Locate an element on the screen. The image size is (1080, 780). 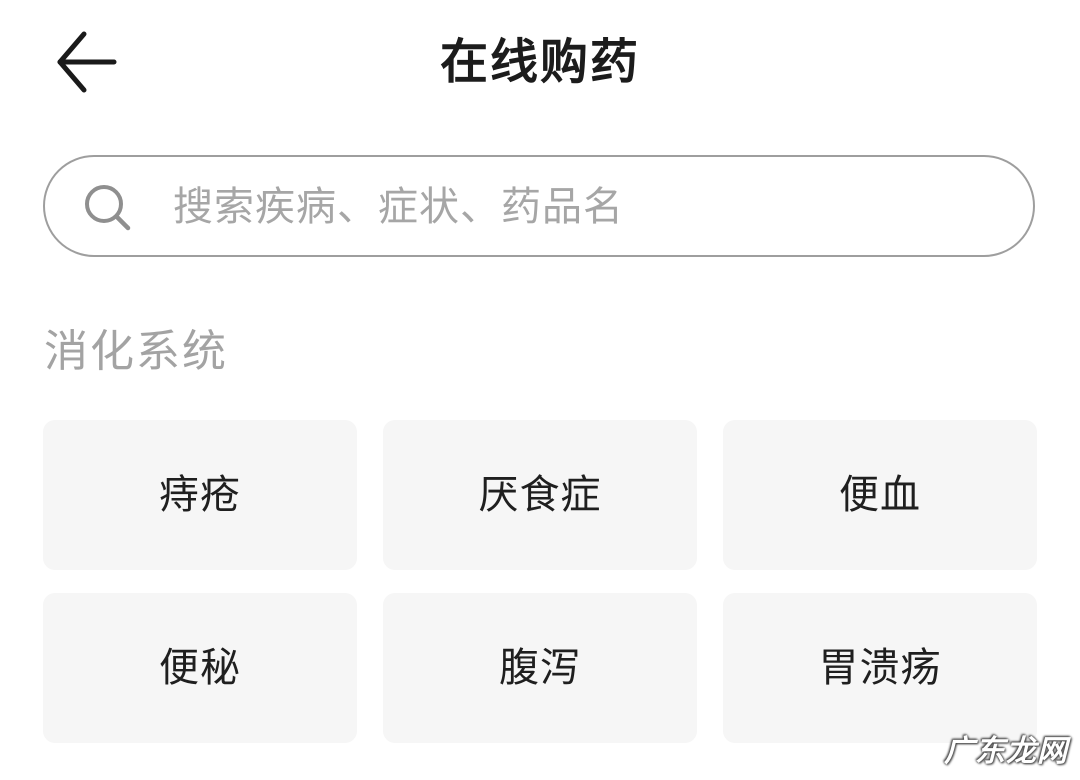
category-label: 便血 is located at coordinates (880, 495).